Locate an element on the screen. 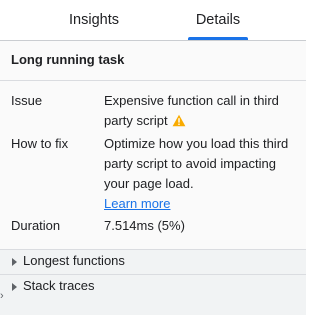 The width and height of the screenshot is (320, 315). section-longest-functions: Longest functions is located at coordinates (153, 261).